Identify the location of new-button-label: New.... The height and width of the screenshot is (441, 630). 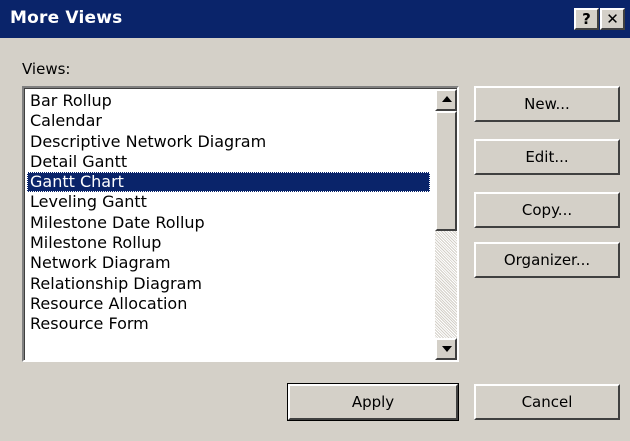
(547, 104).